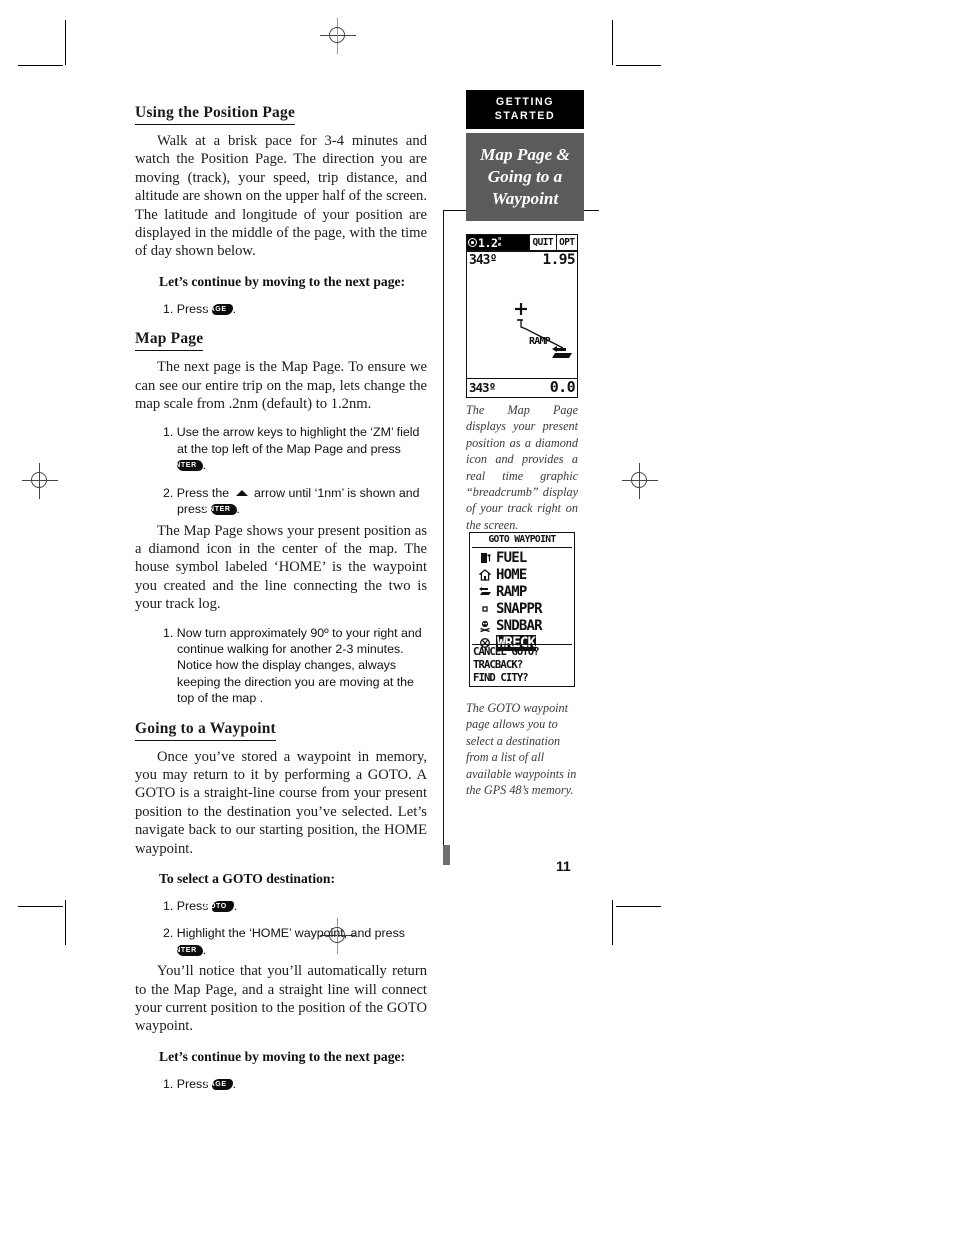 Image resolution: width=954 pixels, height=1235 pixels. What do you see at coordinates (205, 730) in the screenshot?
I see `heading-going-to-a-waypoint: Going to a Waypoint` at bounding box center [205, 730].